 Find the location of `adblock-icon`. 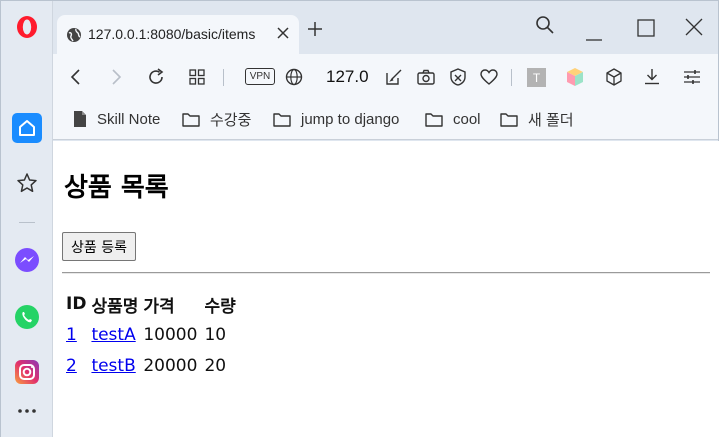

adblock-icon is located at coordinates (458, 77).